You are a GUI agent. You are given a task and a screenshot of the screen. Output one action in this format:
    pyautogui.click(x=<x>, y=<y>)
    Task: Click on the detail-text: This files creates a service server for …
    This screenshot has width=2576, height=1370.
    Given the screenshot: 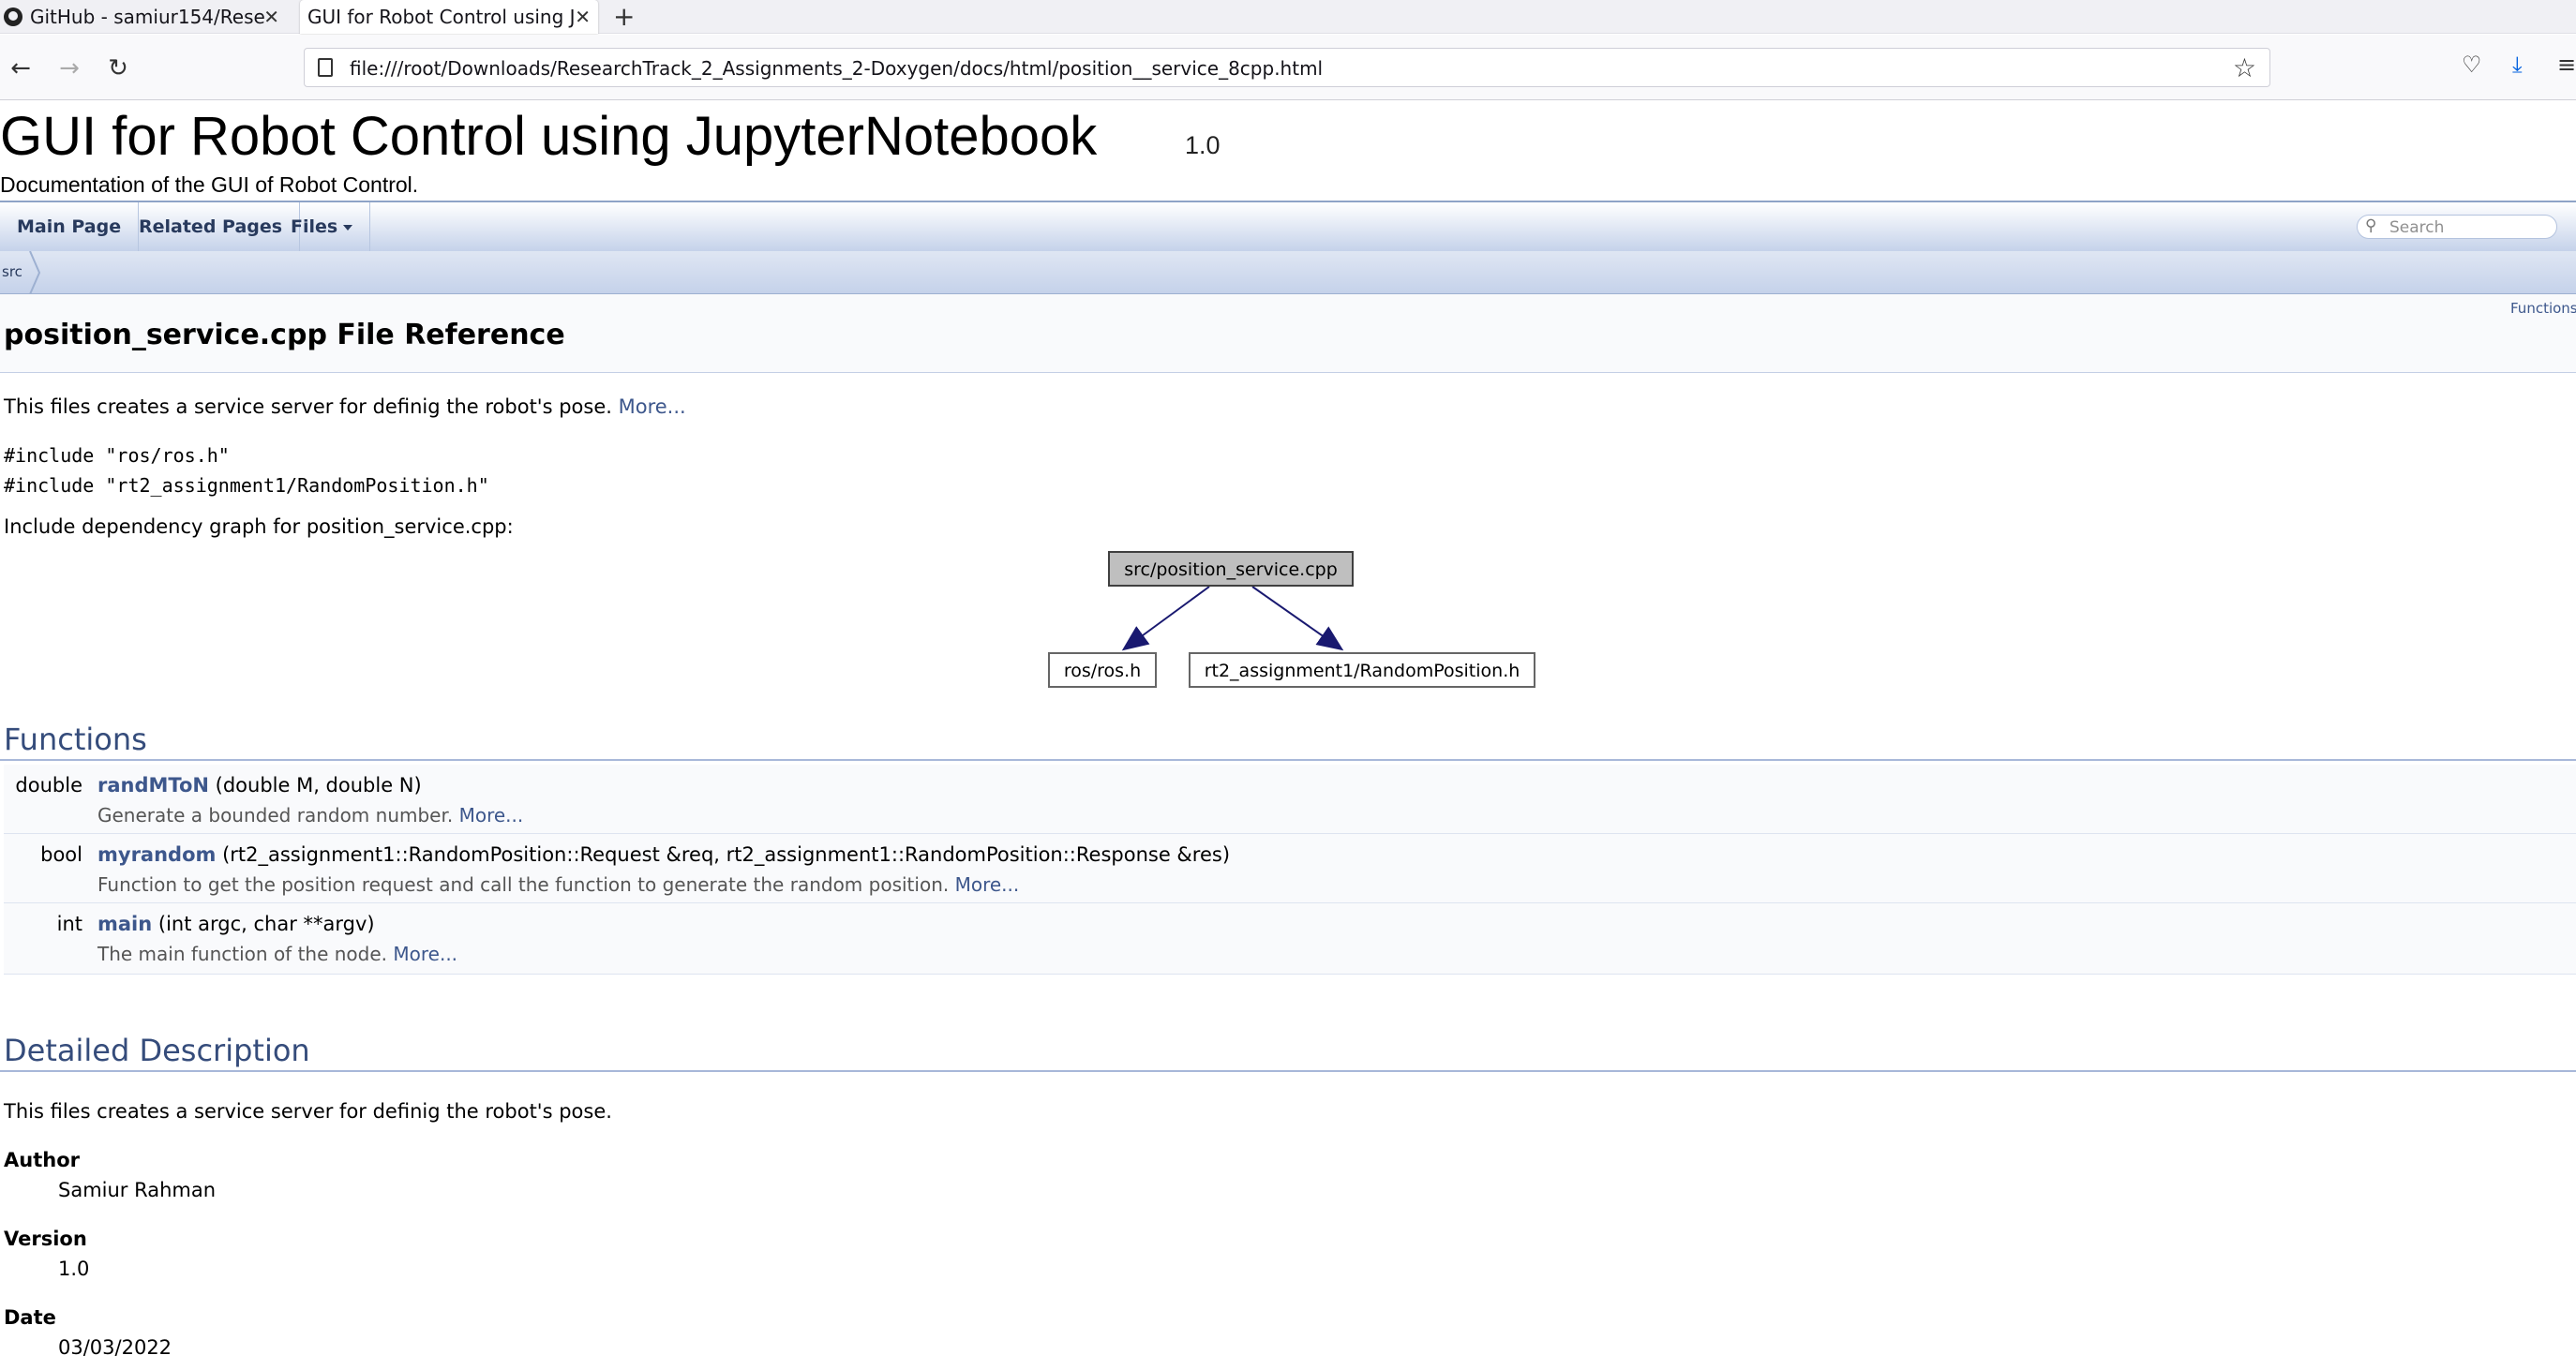 What is the action you would take?
    pyautogui.click(x=308, y=1111)
    